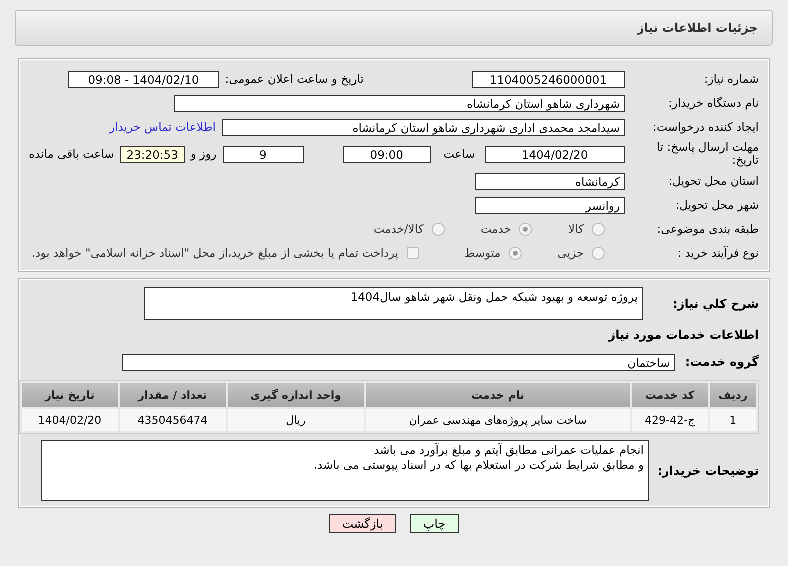 The height and width of the screenshot is (566, 788). I want to click on table-cell: ج-42-429, so click(670, 420).